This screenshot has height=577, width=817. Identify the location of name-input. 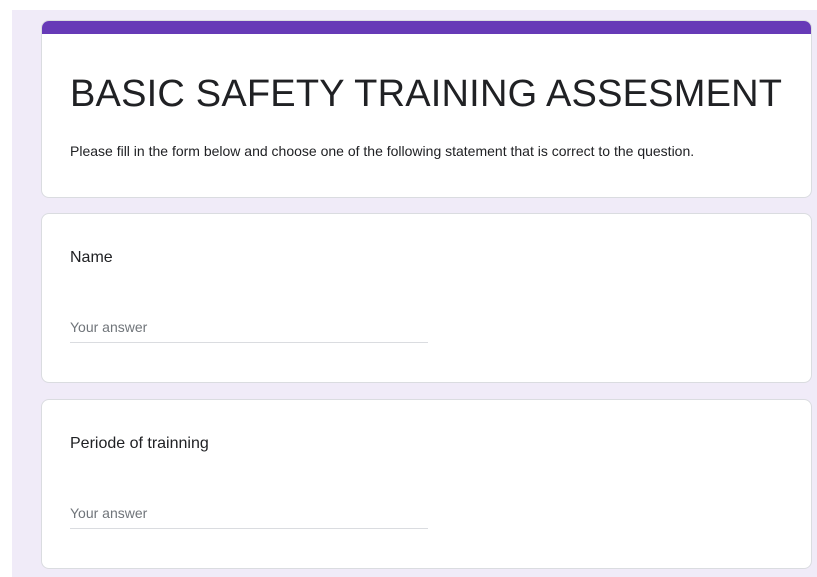
(249, 327).